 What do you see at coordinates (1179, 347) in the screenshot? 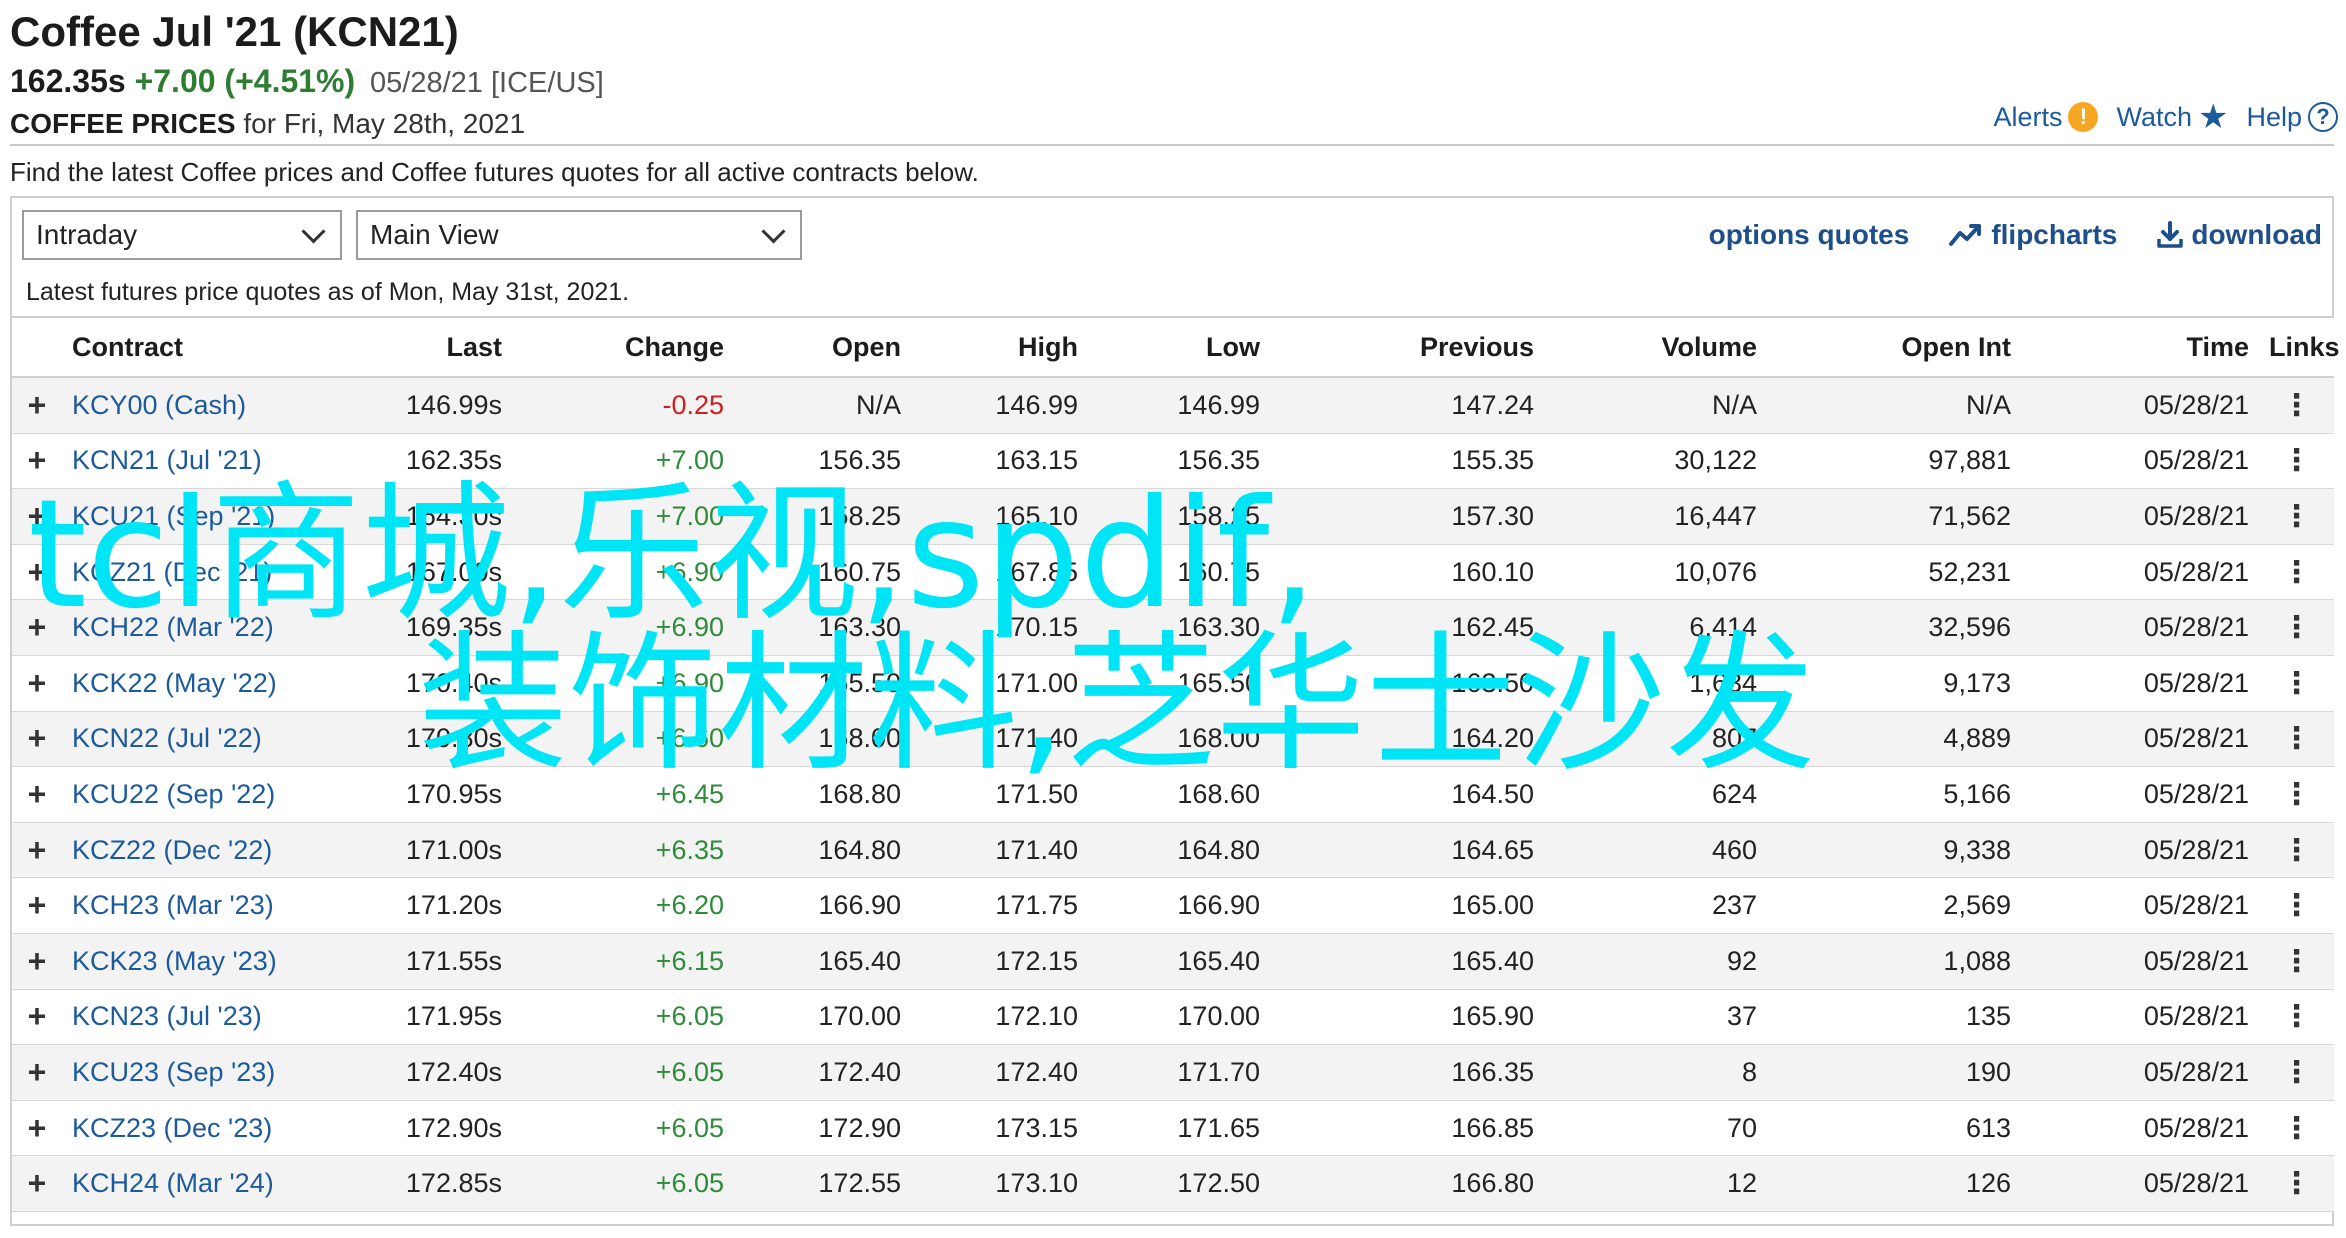
I see `header-low: Low` at bounding box center [1179, 347].